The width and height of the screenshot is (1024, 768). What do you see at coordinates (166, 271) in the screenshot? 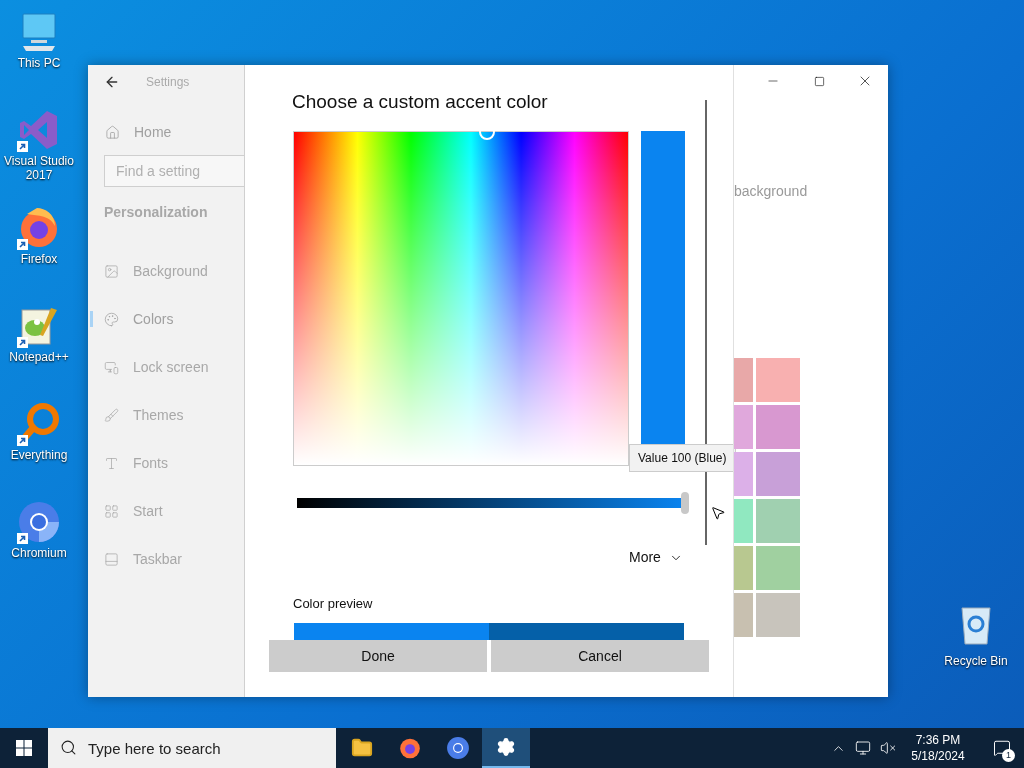
I see `nav-item: Background` at bounding box center [166, 271].